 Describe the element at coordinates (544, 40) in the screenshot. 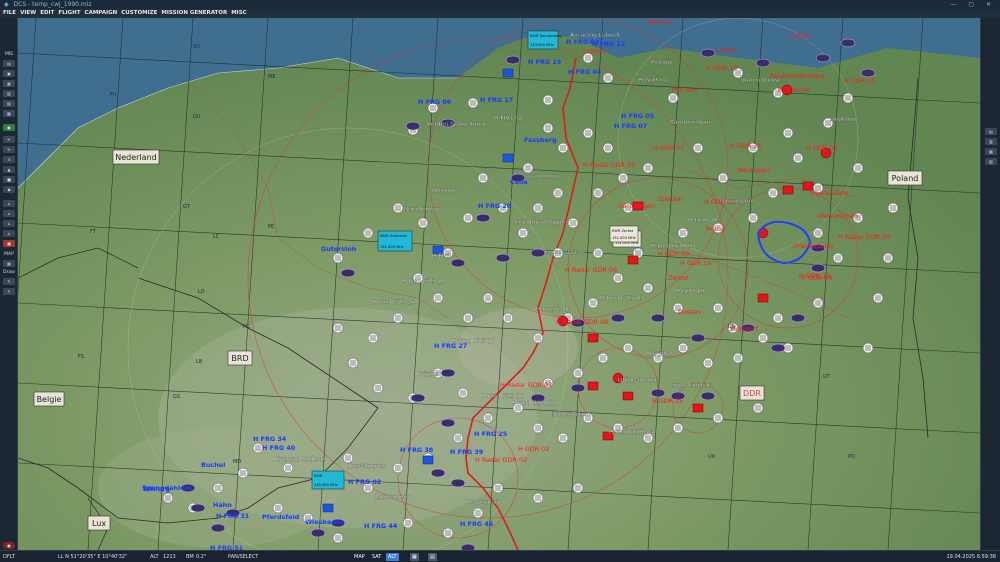

I see `ewr-box: EWR Dannenberg 133.000 MHz` at that location.